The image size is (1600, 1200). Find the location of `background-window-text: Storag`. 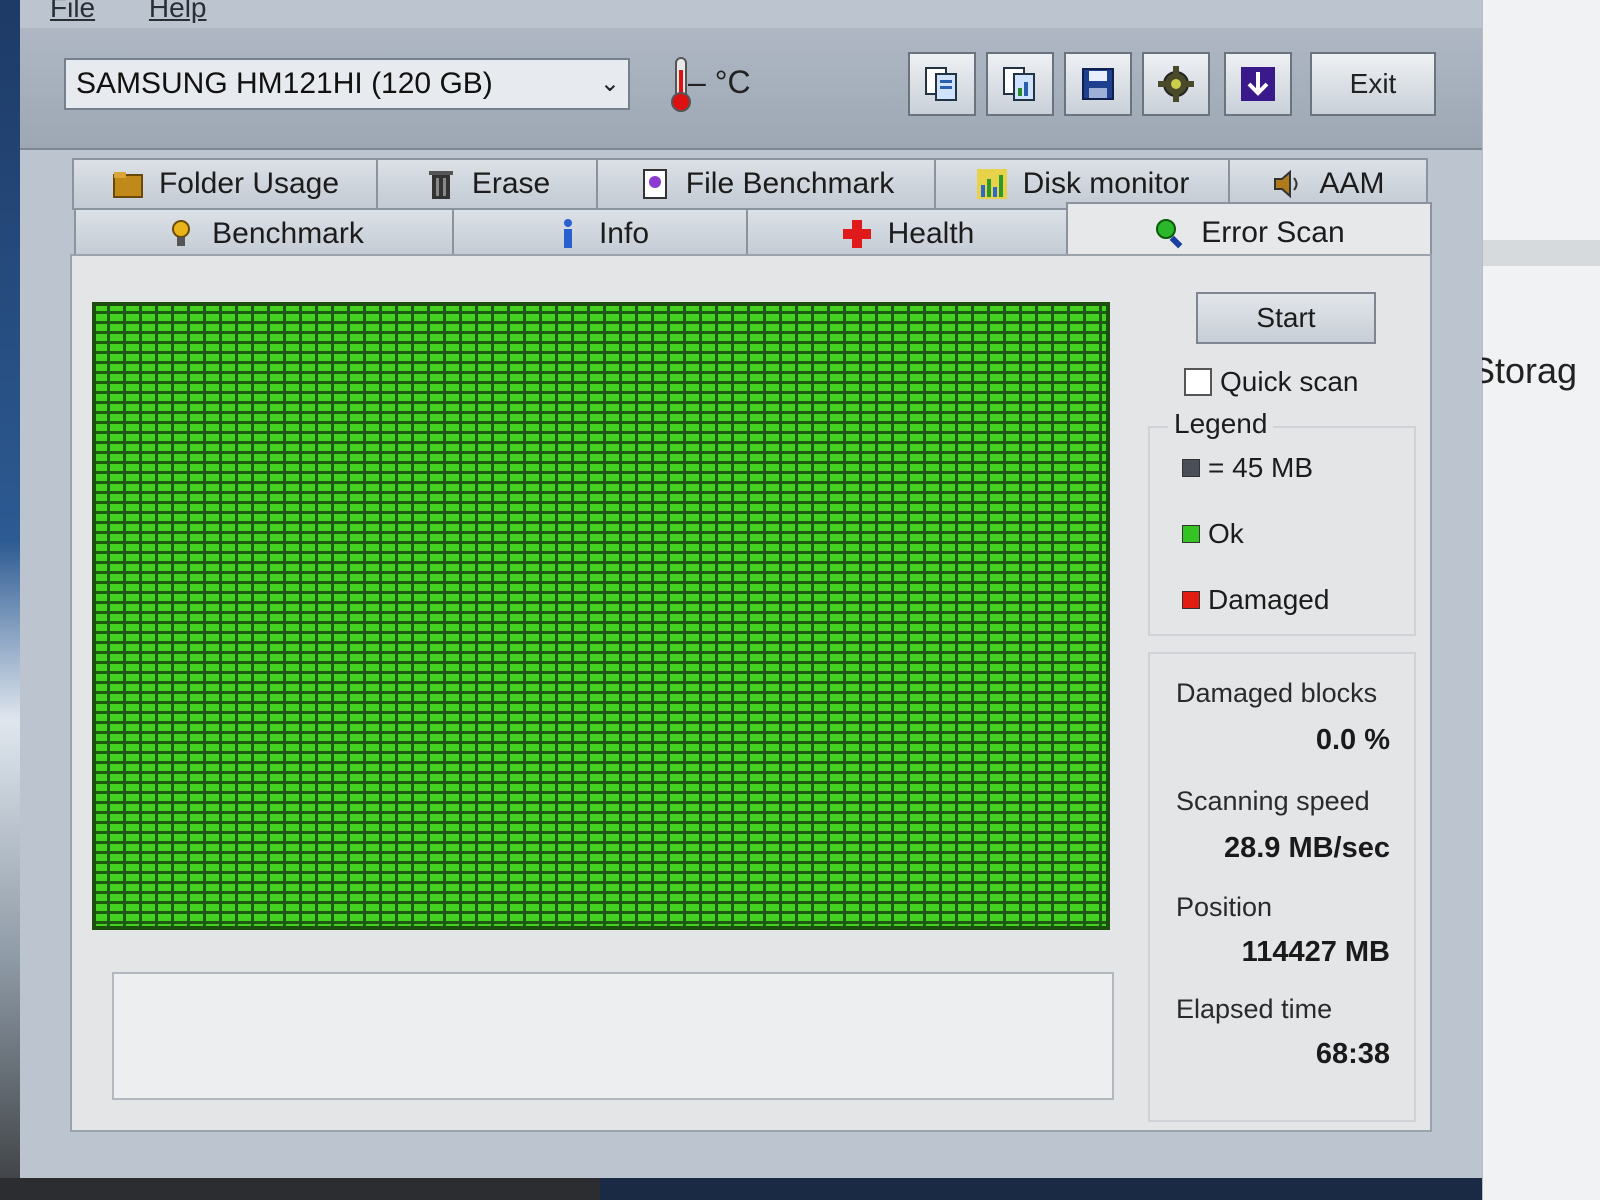

background-window-text: Storag is located at coordinates (1524, 370).